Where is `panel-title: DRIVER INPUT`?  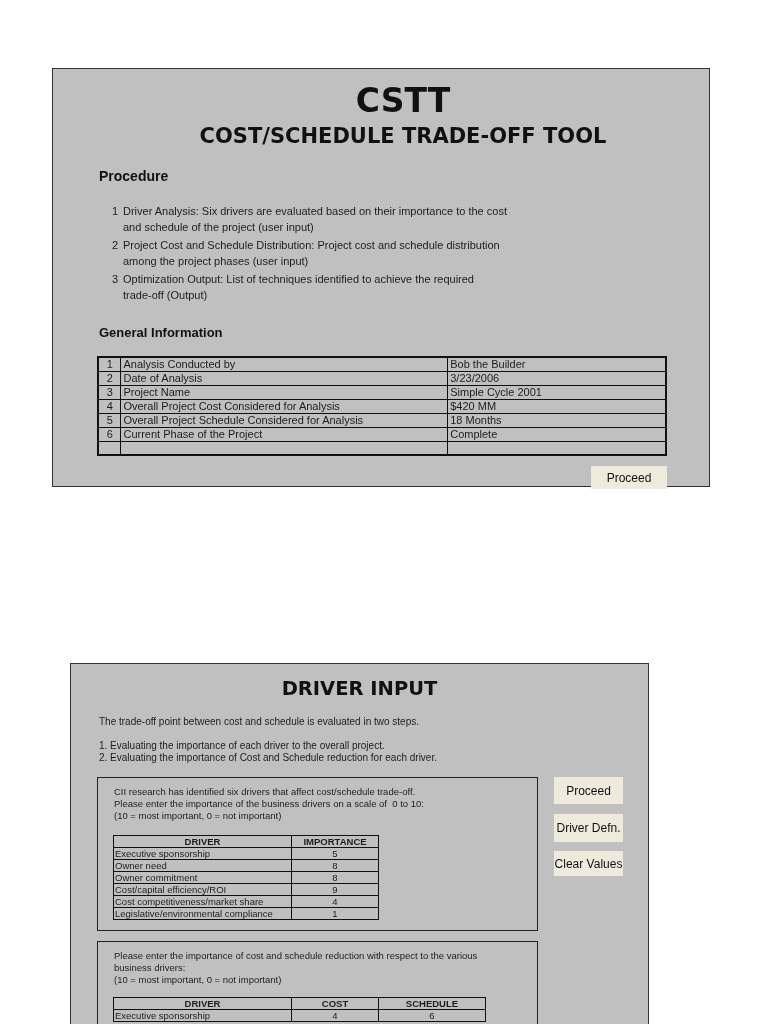 panel-title: DRIVER INPUT is located at coordinates (359, 689).